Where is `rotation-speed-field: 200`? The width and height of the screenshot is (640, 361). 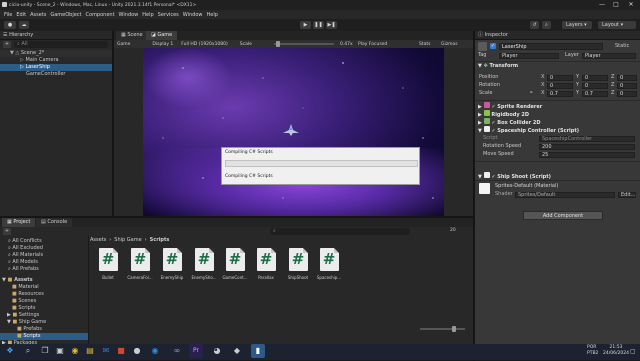
rotation-speed-field: 200 is located at coordinates (587, 147).